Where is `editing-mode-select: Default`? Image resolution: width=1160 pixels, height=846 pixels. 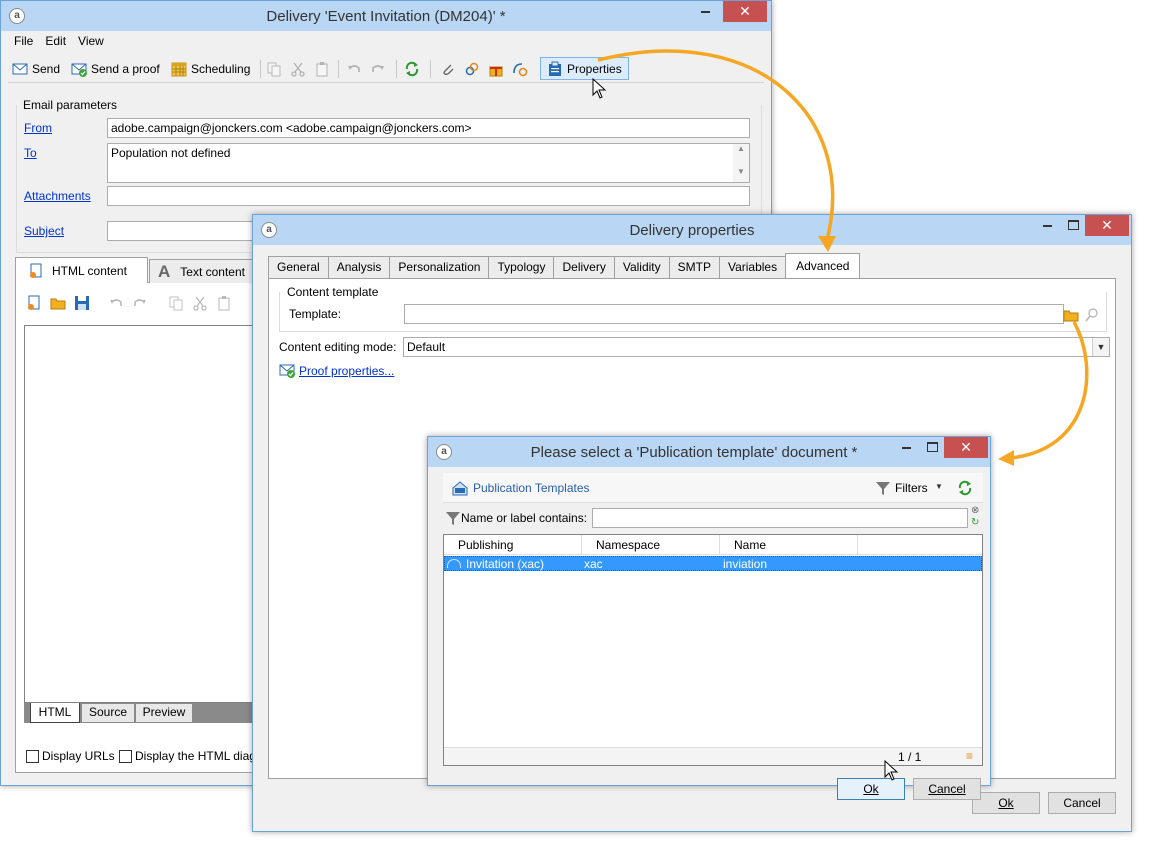 editing-mode-select: Default is located at coordinates (756, 347).